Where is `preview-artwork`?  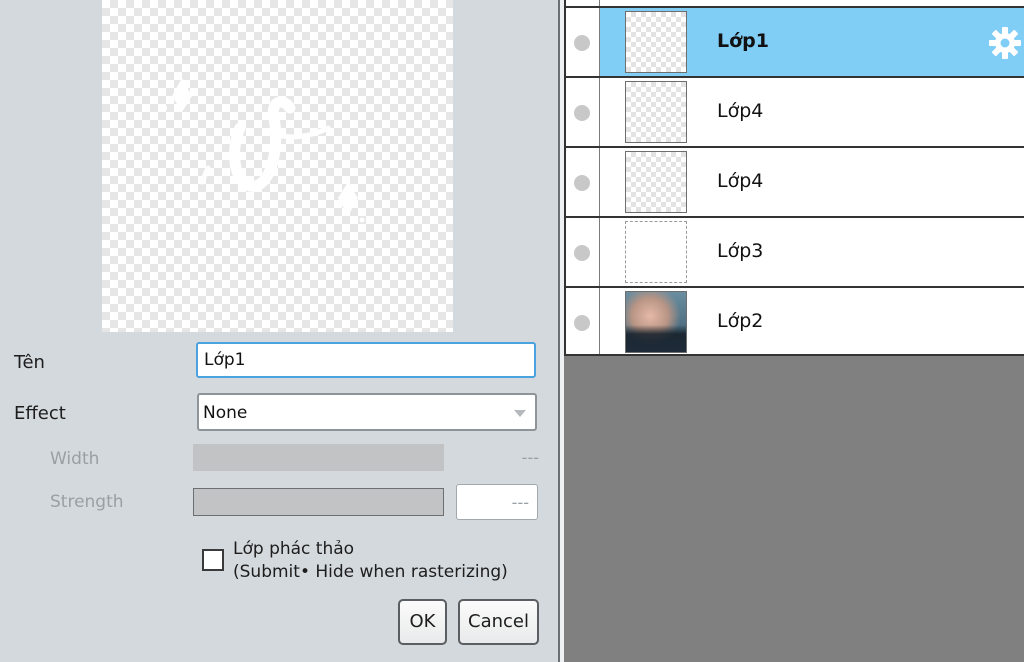
preview-artwork is located at coordinates (263, 150).